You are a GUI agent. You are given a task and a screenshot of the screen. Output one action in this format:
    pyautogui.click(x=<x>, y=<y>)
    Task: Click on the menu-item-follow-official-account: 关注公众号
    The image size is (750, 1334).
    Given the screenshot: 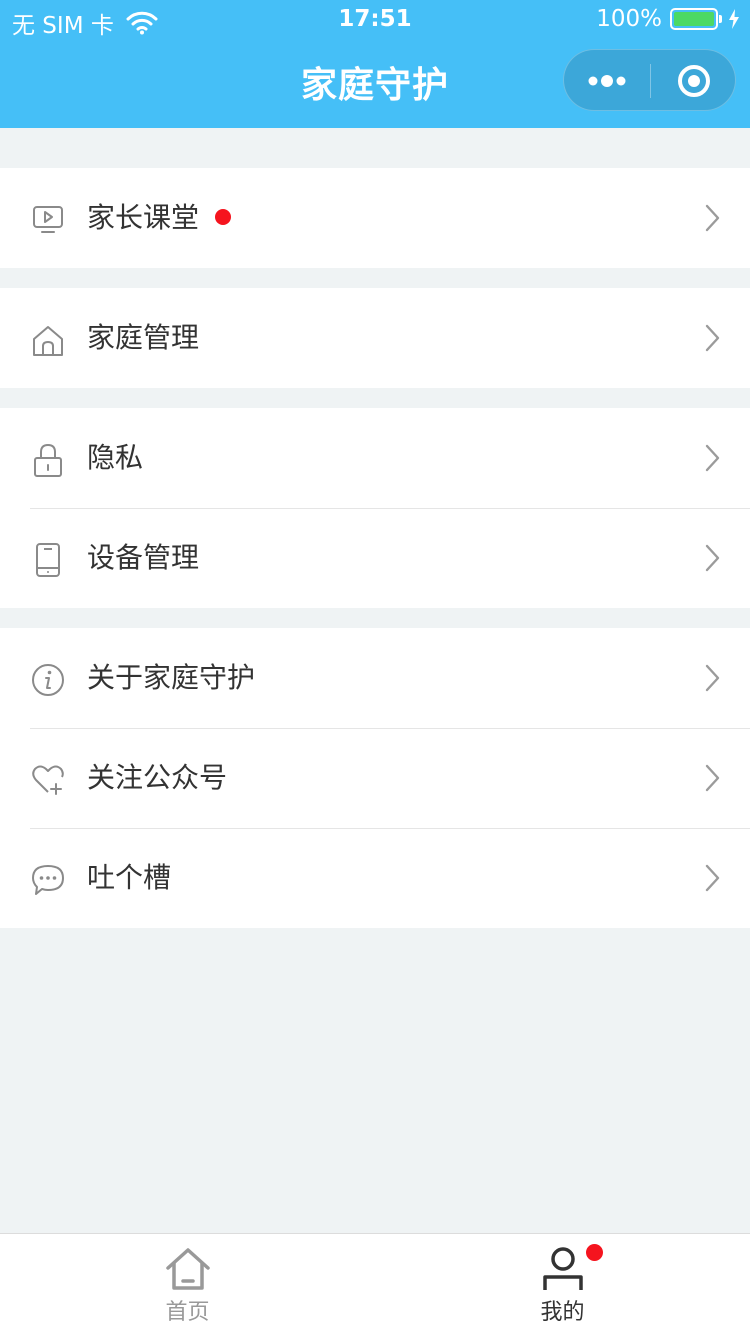 What is the action you would take?
    pyautogui.click(x=375, y=778)
    